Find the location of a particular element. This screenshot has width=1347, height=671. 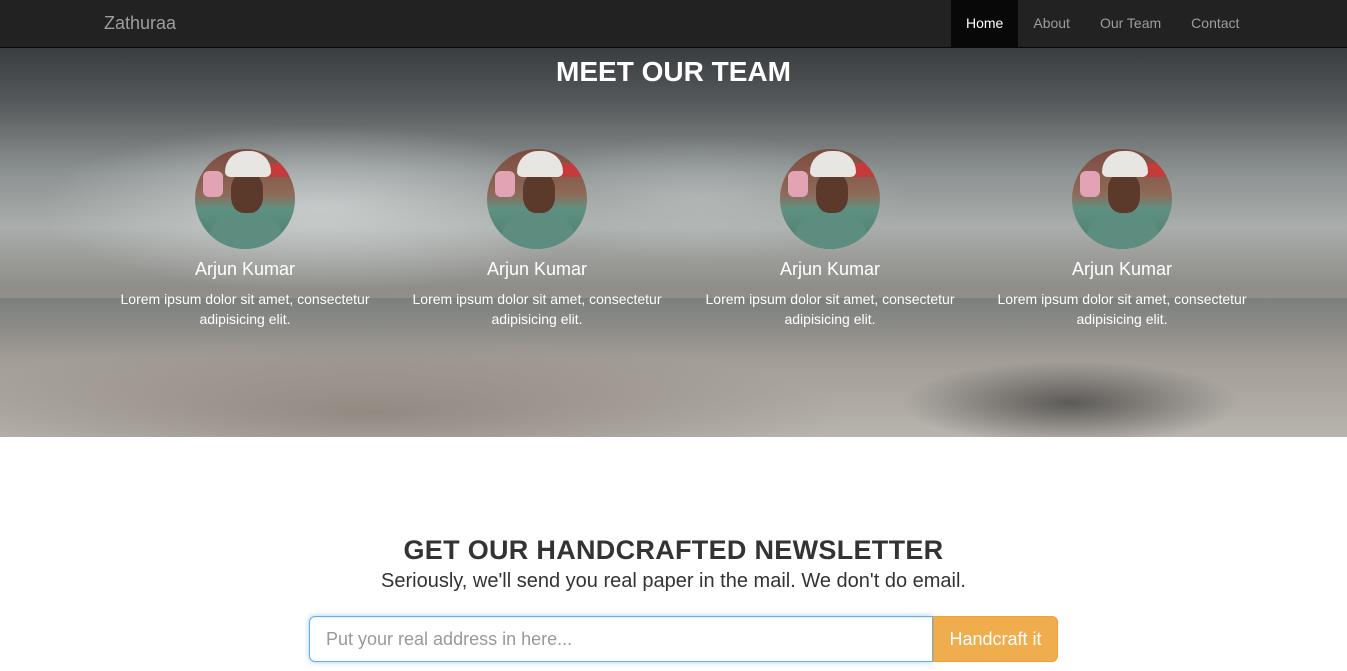

top-navbar: Zathuraa Home About Our Team Contact is located at coordinates (673, 24).